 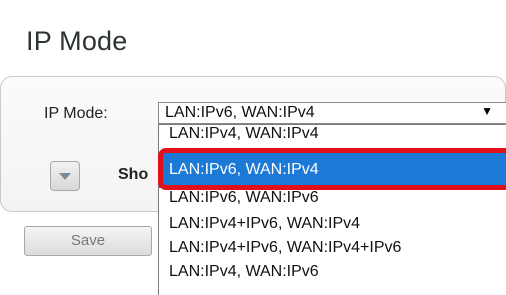 What do you see at coordinates (133, 174) in the screenshot?
I see `show-label: Sho` at bounding box center [133, 174].